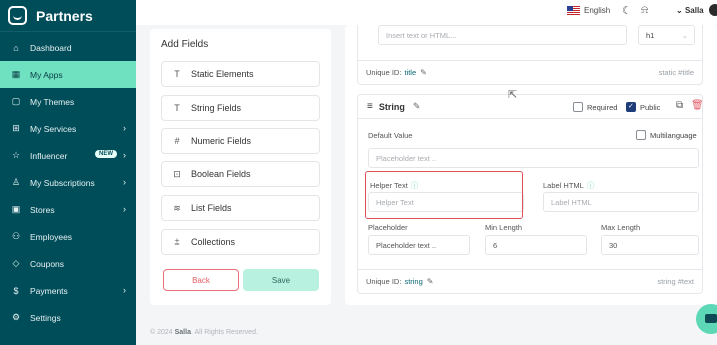 Image resolution: width=717 pixels, height=345 pixels. What do you see at coordinates (17, 15) in the screenshot?
I see `brand-logo-icon` at bounding box center [17, 15].